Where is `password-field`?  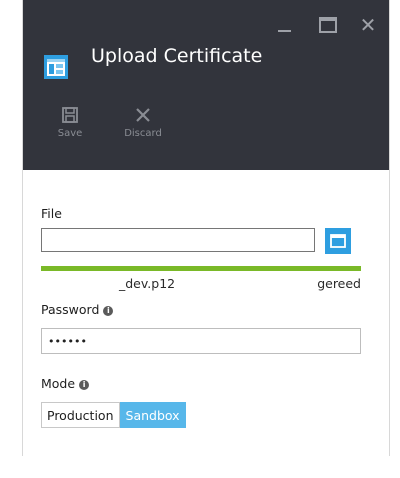
password-field is located at coordinates (201, 341).